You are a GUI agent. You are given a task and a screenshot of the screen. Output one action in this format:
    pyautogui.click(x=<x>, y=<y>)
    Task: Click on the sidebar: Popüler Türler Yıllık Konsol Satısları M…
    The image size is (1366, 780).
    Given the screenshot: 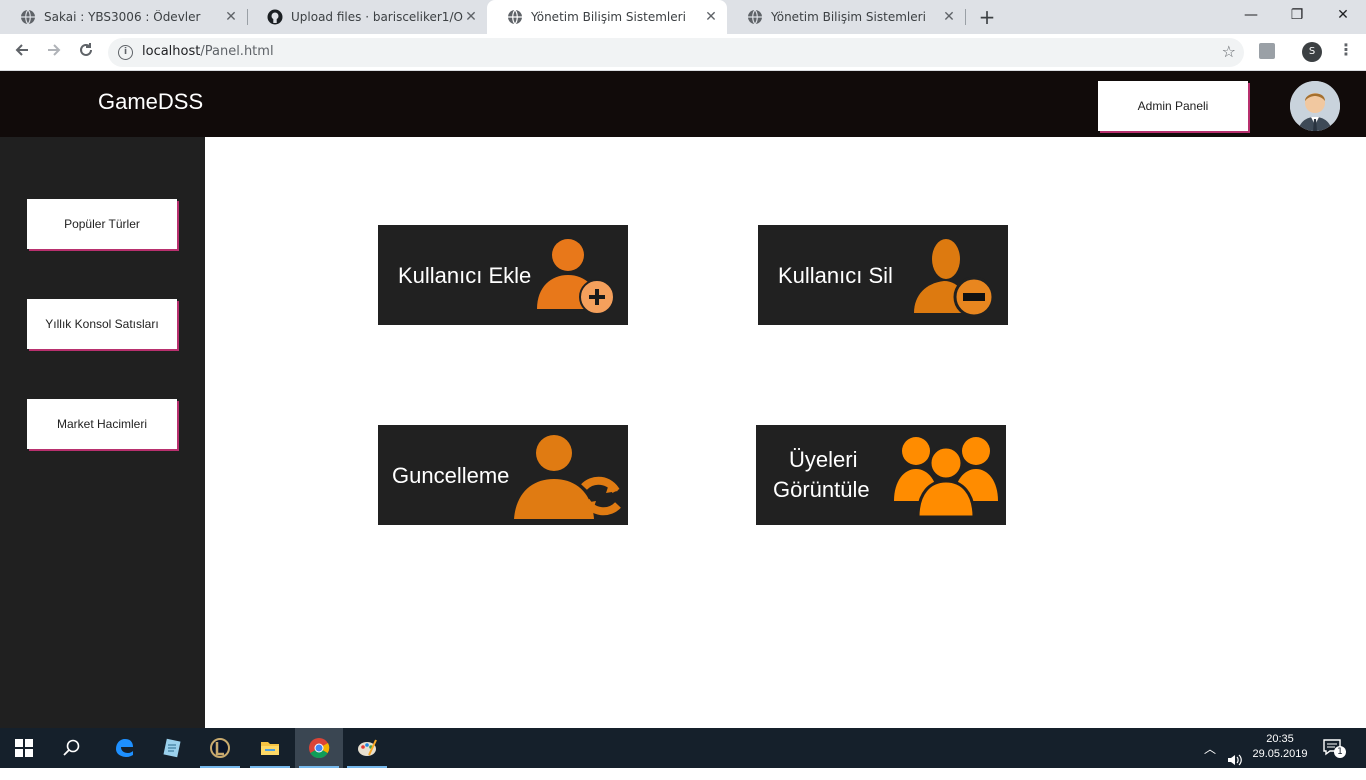 What is the action you would take?
    pyautogui.click(x=102, y=432)
    